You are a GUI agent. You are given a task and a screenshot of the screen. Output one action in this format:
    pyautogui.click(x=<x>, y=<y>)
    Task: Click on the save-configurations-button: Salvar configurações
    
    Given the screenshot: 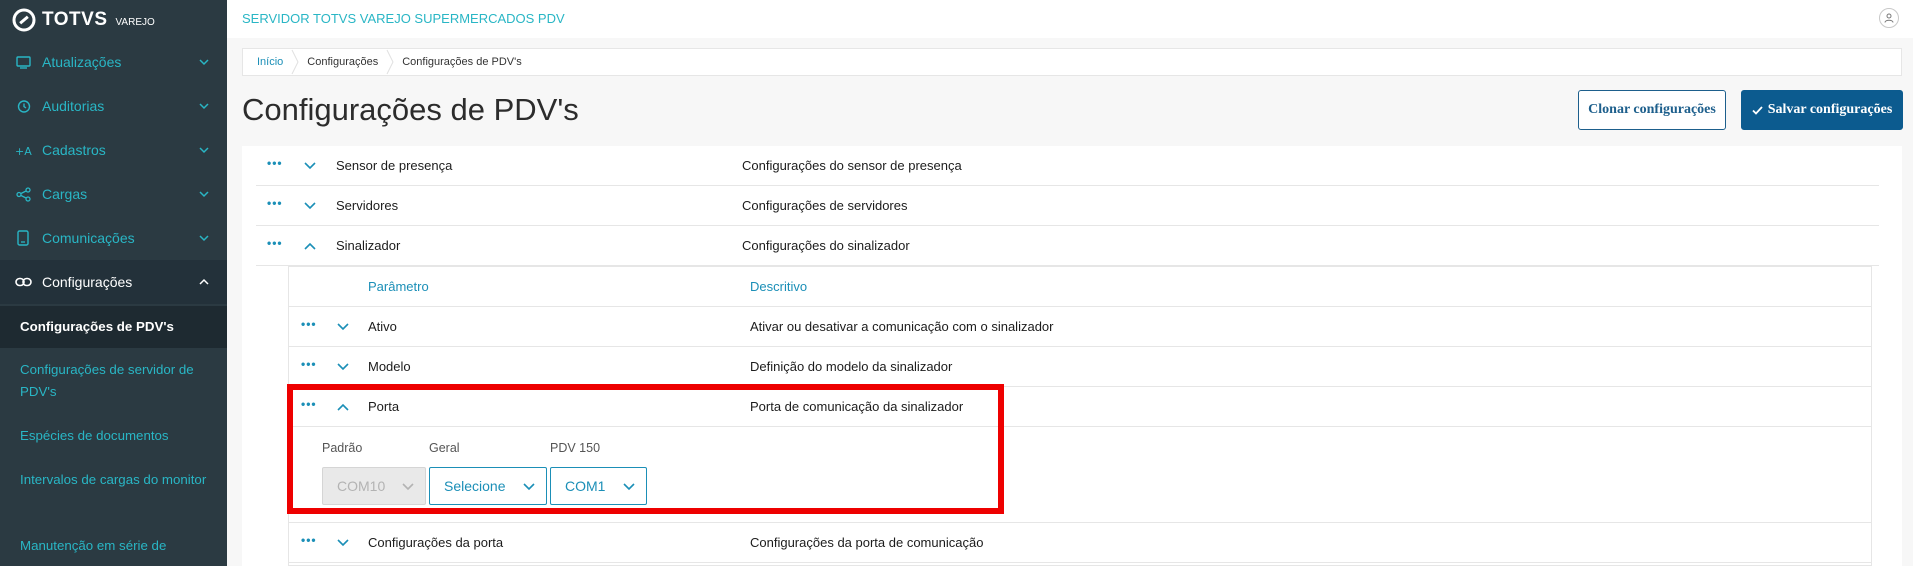 What is the action you would take?
    pyautogui.click(x=1822, y=110)
    